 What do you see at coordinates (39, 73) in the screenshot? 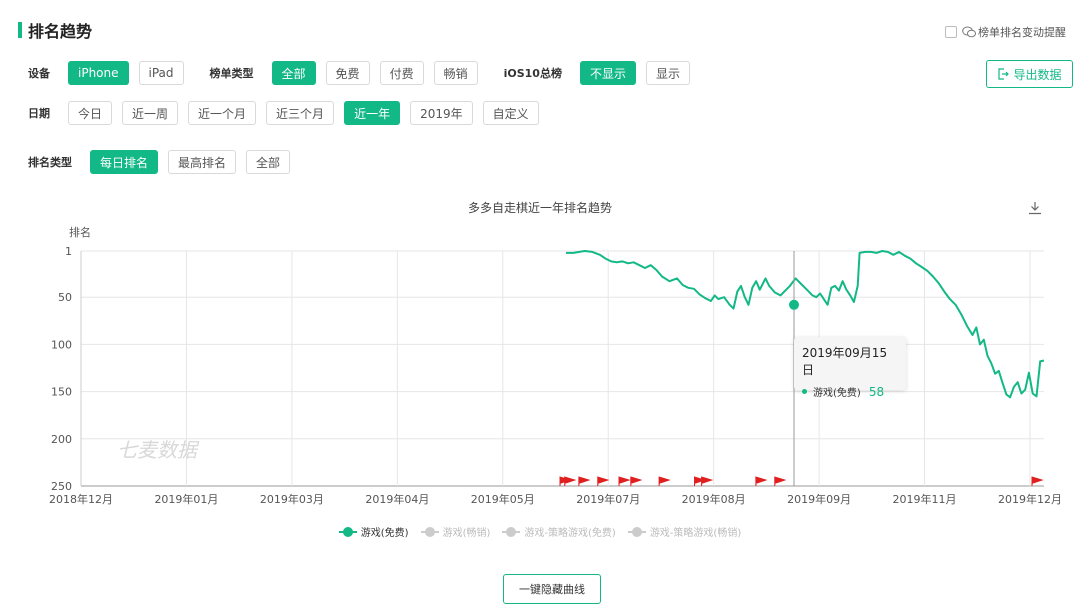
I see `device-label: 设备` at bounding box center [39, 73].